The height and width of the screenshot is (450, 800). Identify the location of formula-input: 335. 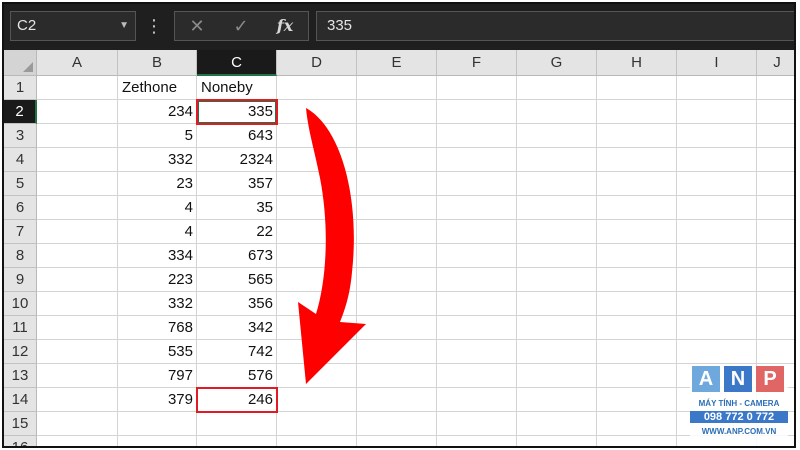
(555, 26).